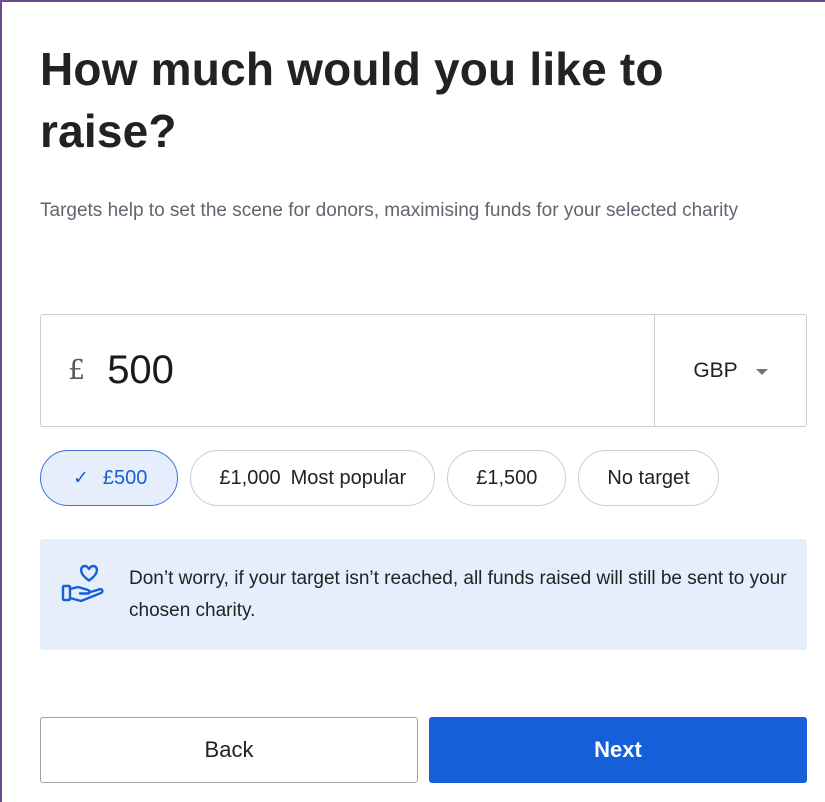  I want to click on chip-1000: £1,000 Most popular, so click(313, 478).